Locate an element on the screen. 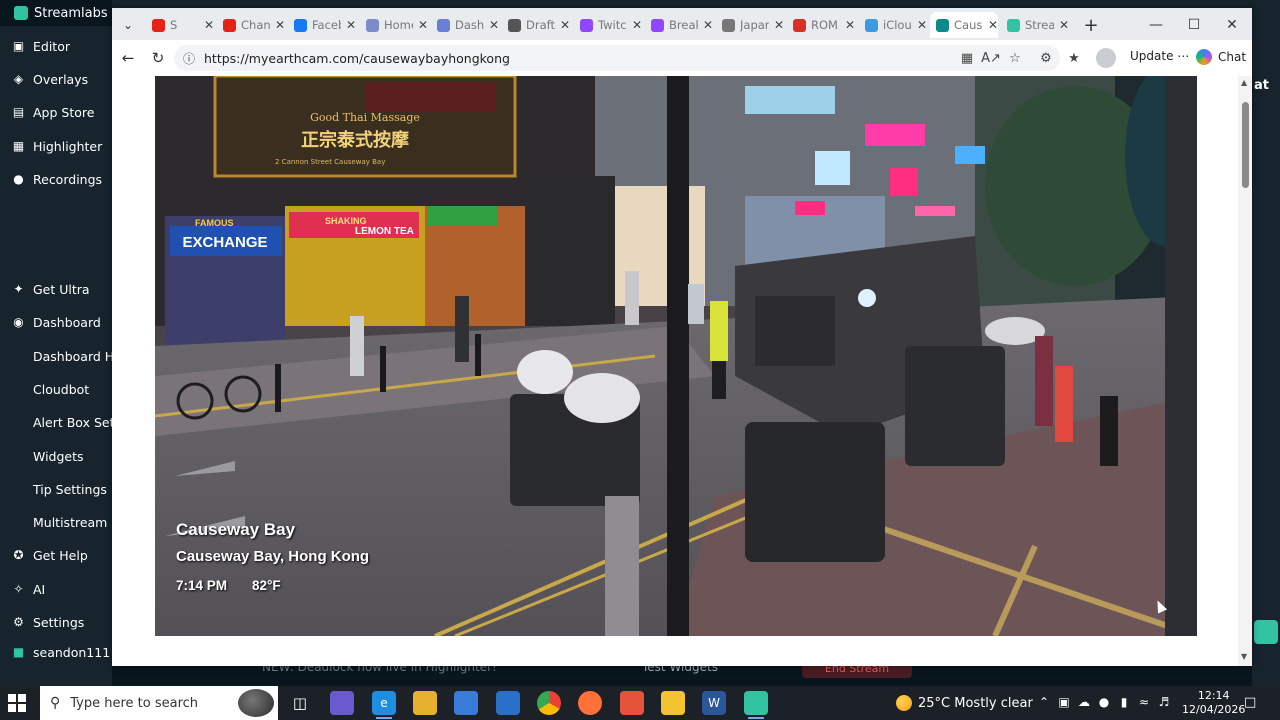 This screenshot has width=1280, height=720. sidebar-item-cloudbot: Cloudbot is located at coordinates (61, 389).